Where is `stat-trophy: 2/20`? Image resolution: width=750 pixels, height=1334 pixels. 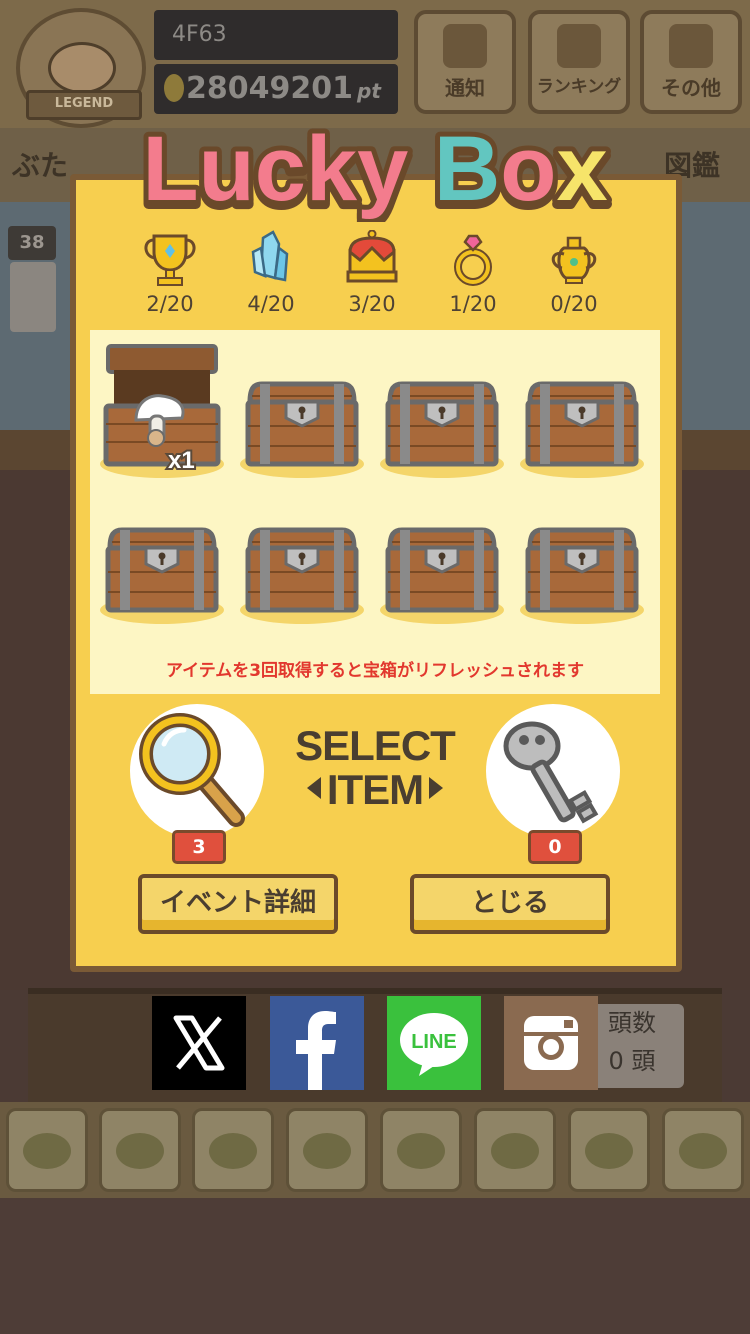 stat-trophy: 2/20 is located at coordinates (170, 273).